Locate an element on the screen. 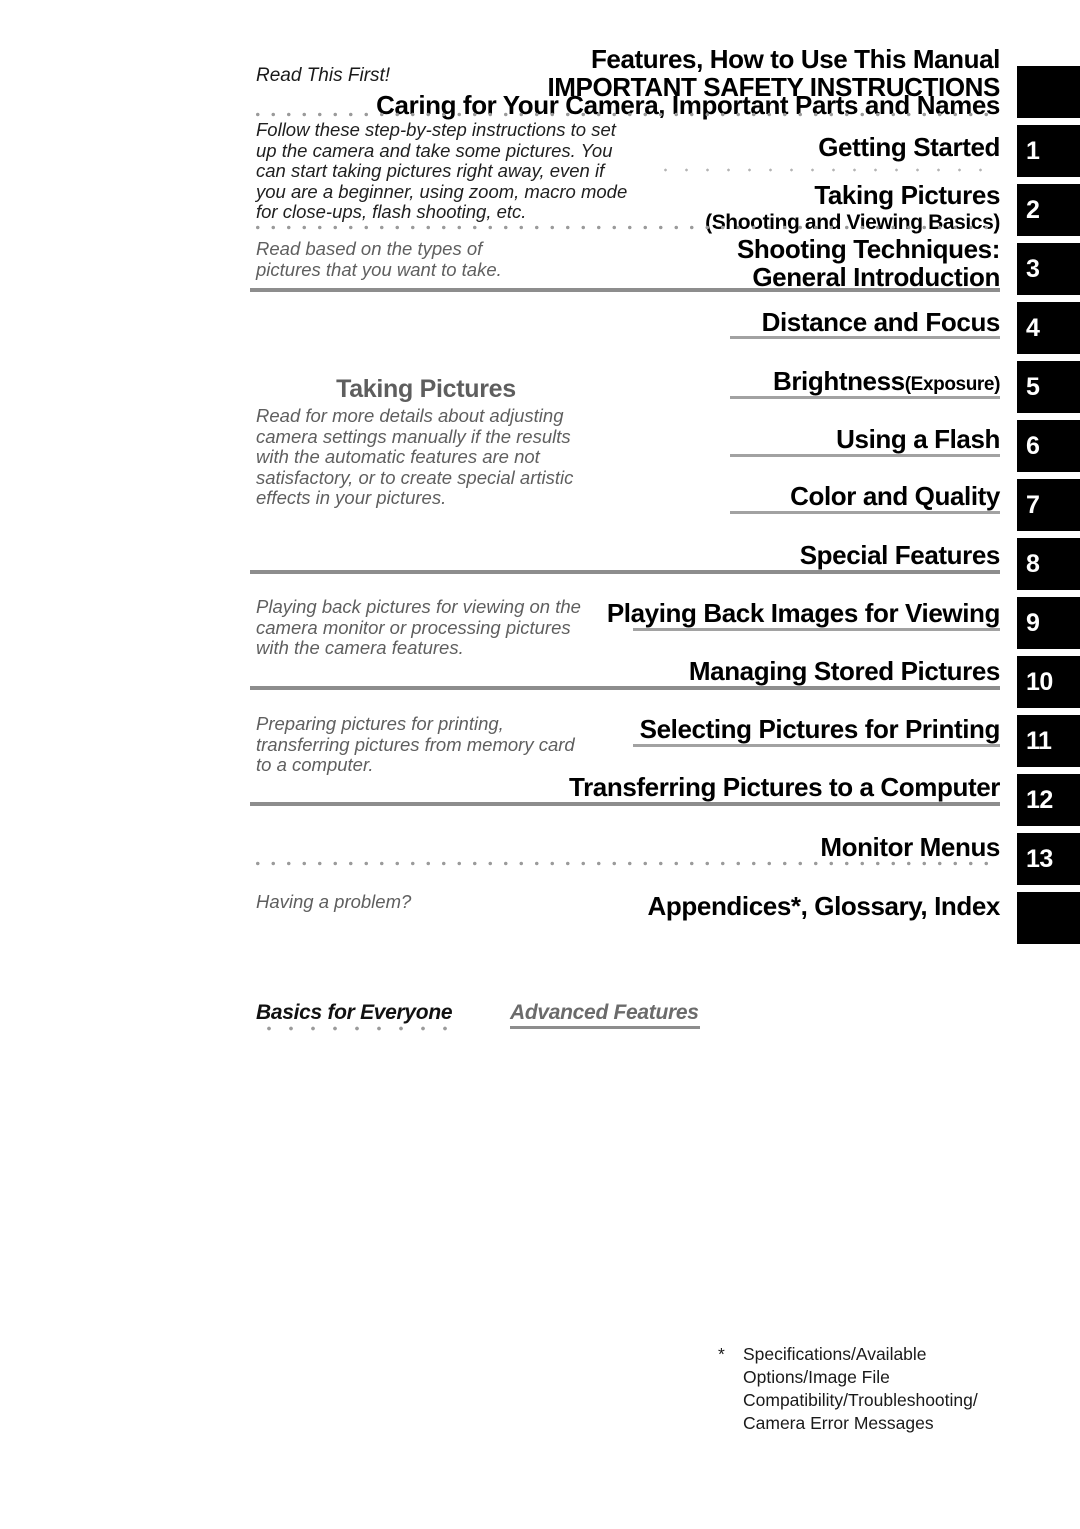 This screenshot has height=1529, width=1080. heading-features-how-to-use: Features, How to Use This Manual is located at coordinates (795, 59).